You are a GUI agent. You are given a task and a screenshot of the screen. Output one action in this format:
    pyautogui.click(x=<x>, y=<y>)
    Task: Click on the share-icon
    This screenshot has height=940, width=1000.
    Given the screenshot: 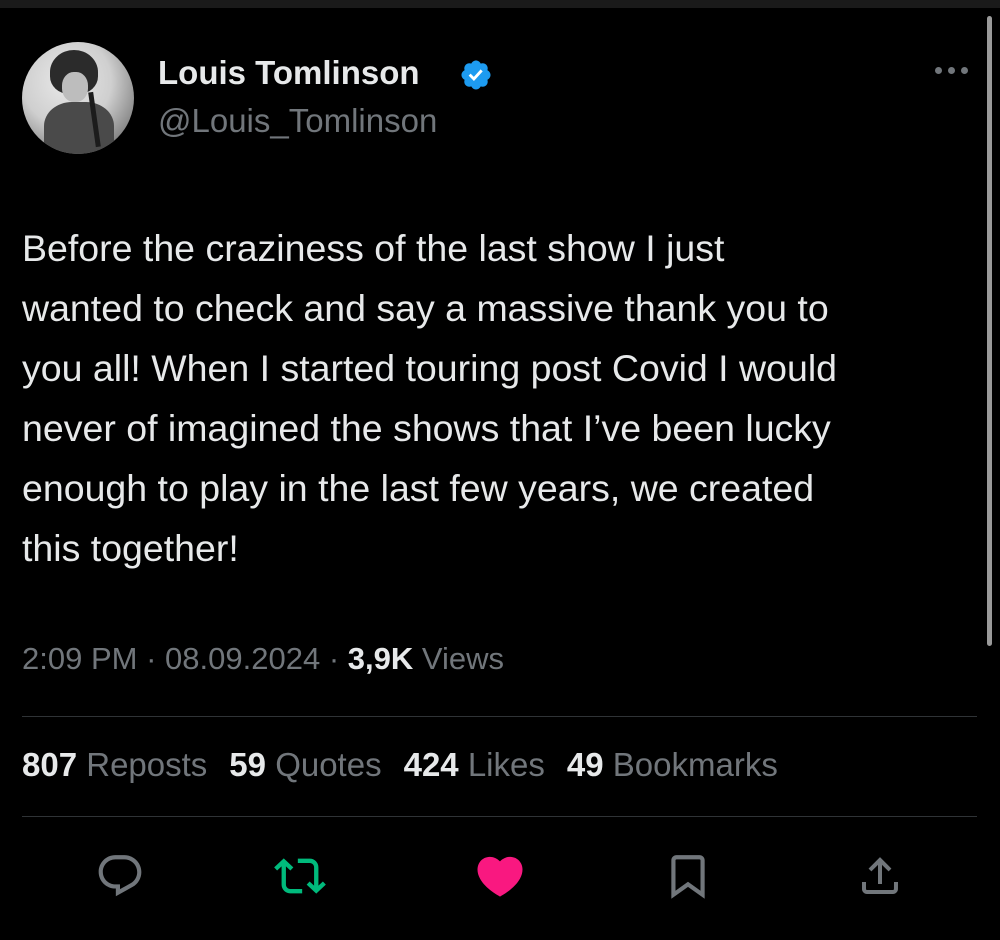 What is the action you would take?
    pyautogui.click(x=880, y=875)
    